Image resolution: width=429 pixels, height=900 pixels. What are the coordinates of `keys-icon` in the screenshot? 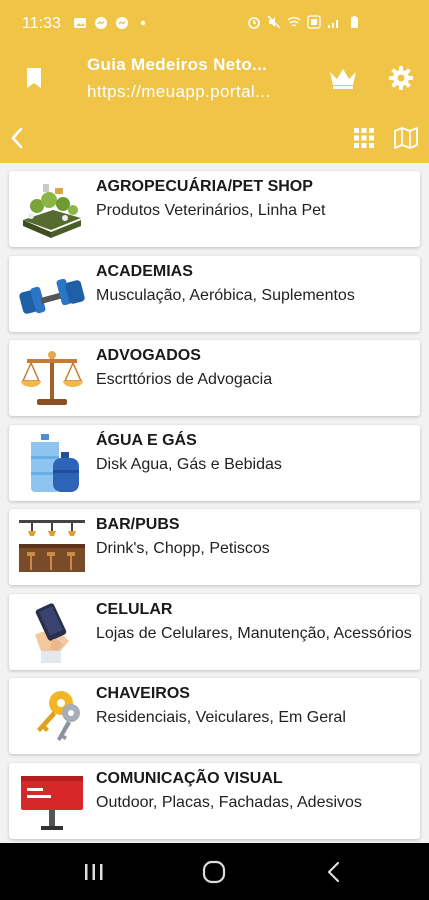 It's located at (58, 716).